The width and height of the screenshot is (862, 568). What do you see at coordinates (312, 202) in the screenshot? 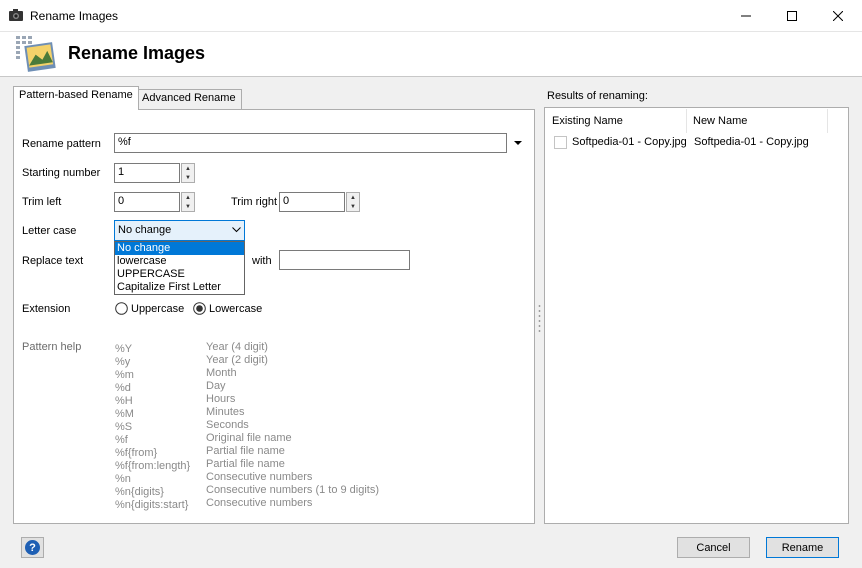
I see `trim-right-input: 0` at bounding box center [312, 202].